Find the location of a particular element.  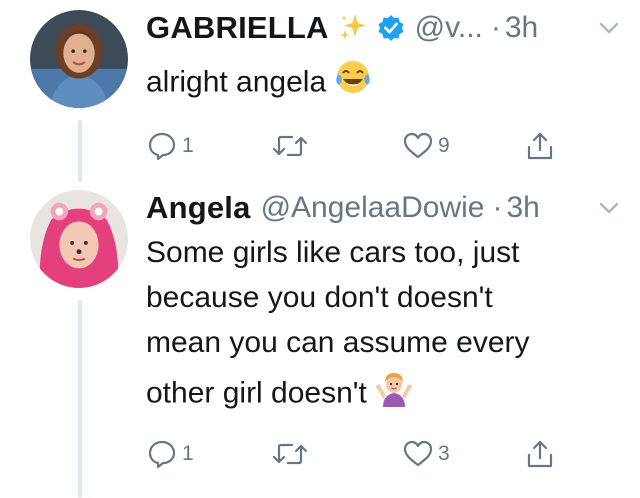

like-button: 3 is located at coordinates (426, 454).